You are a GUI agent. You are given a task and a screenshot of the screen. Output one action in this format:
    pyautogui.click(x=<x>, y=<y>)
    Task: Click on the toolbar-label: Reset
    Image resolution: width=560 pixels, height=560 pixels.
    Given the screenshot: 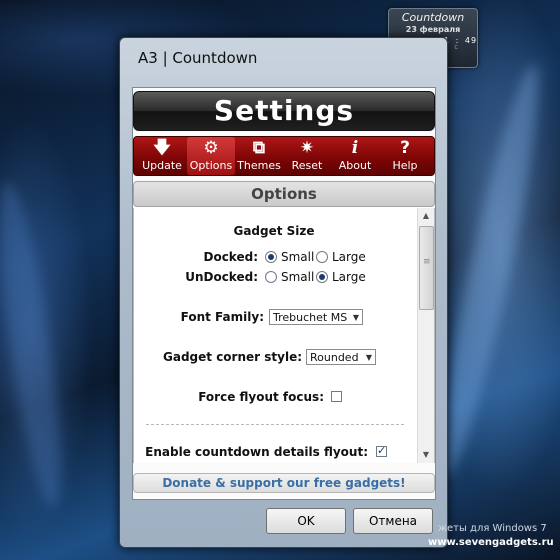 What is the action you would take?
    pyautogui.click(x=307, y=165)
    